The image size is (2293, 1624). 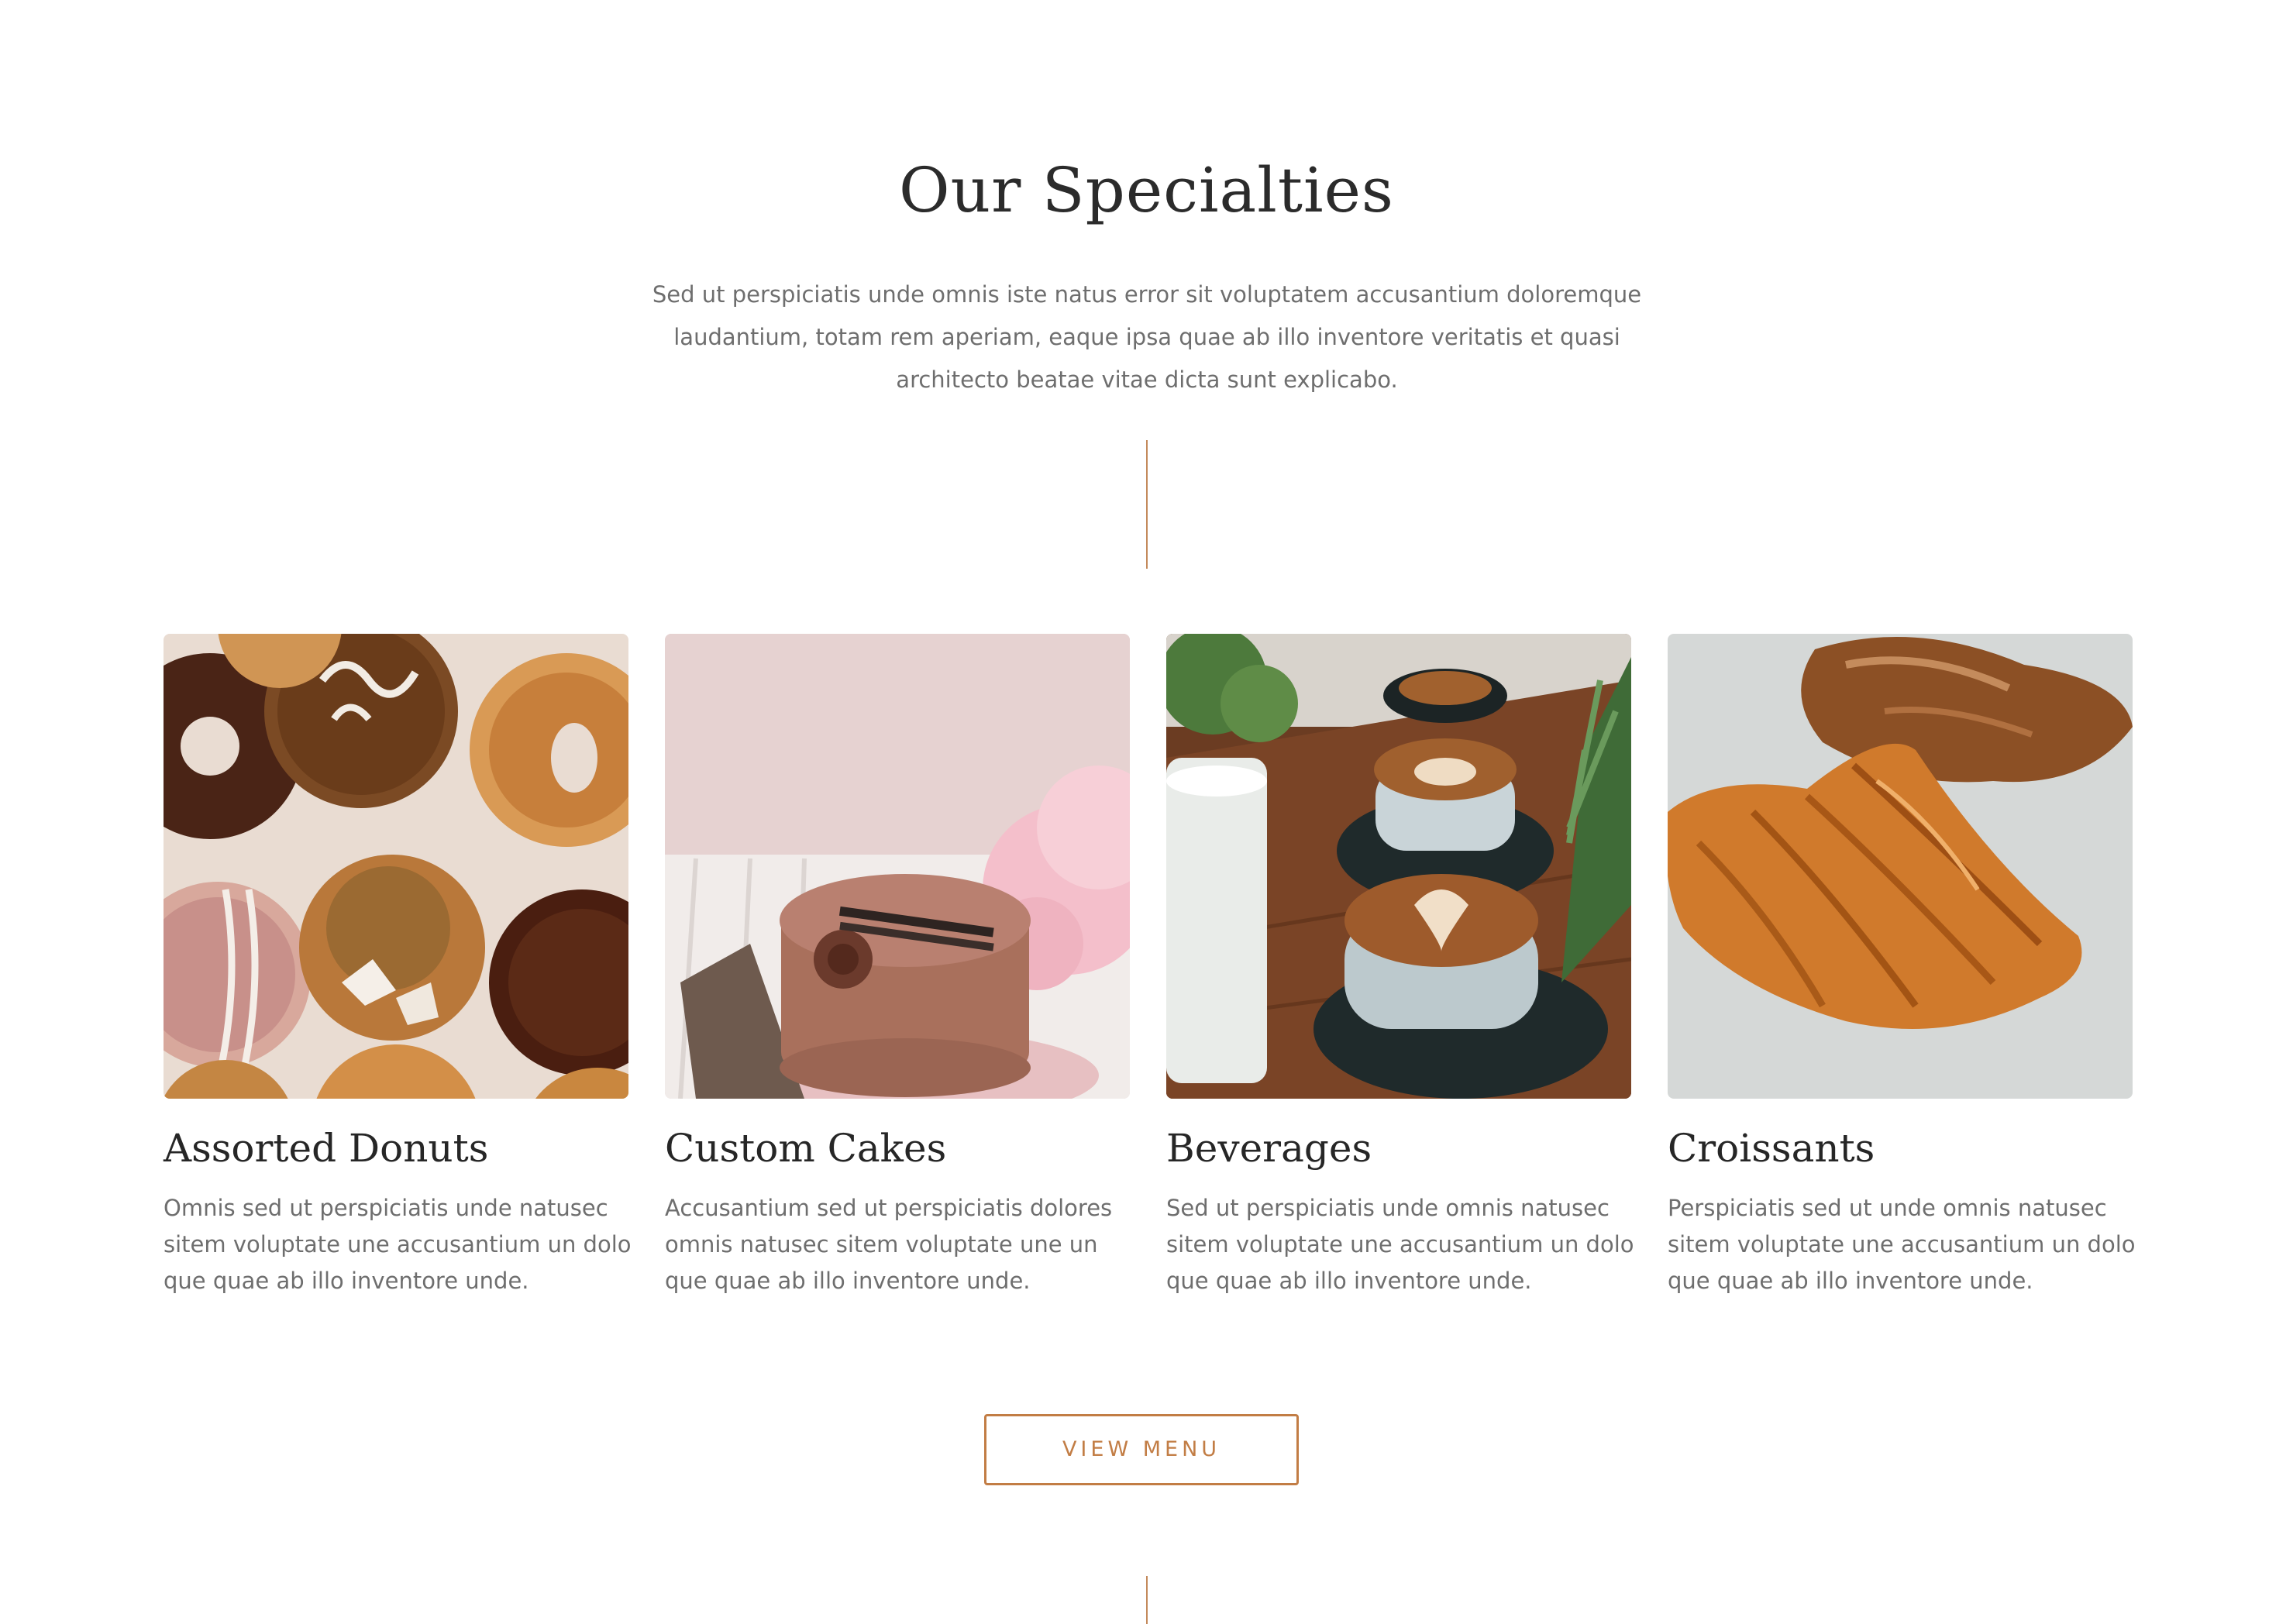 What do you see at coordinates (326, 1148) in the screenshot?
I see `card-title: Assorted Donuts` at bounding box center [326, 1148].